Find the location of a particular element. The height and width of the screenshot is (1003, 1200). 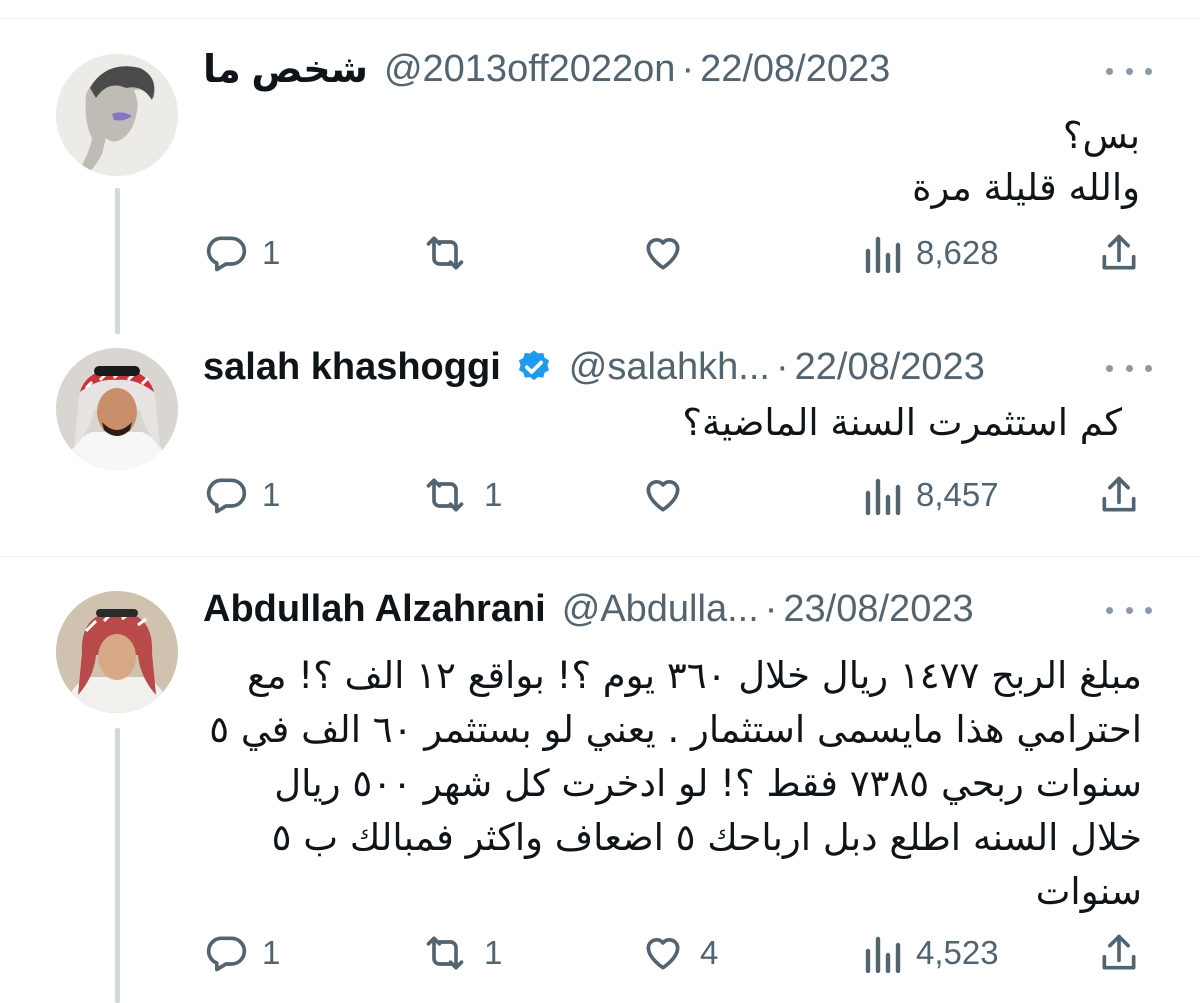

views-count: 8,457 is located at coordinates (957, 494).